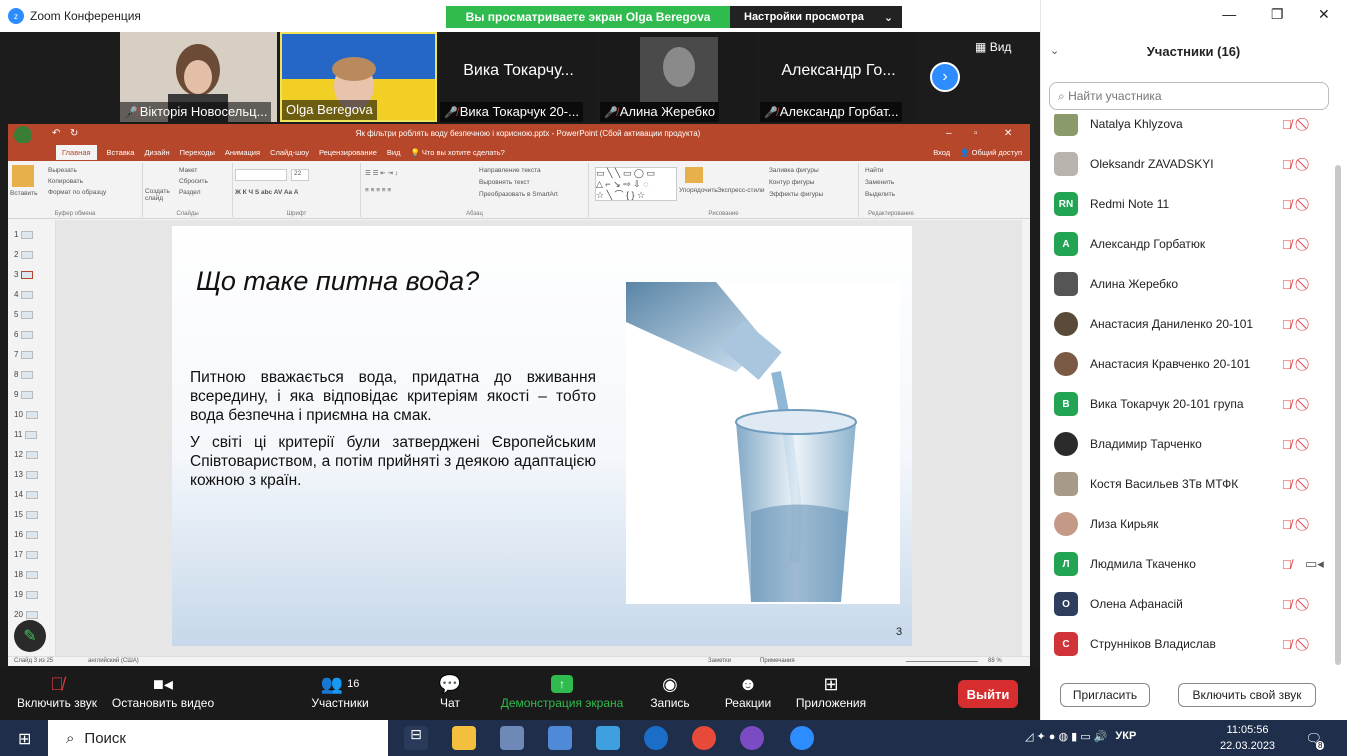 The width and height of the screenshot is (1347, 756). What do you see at coordinates (1187, 524) in the screenshot?
I see `participant-row: Лиза Кирьяк 🎙̸⃠` at bounding box center [1187, 524].